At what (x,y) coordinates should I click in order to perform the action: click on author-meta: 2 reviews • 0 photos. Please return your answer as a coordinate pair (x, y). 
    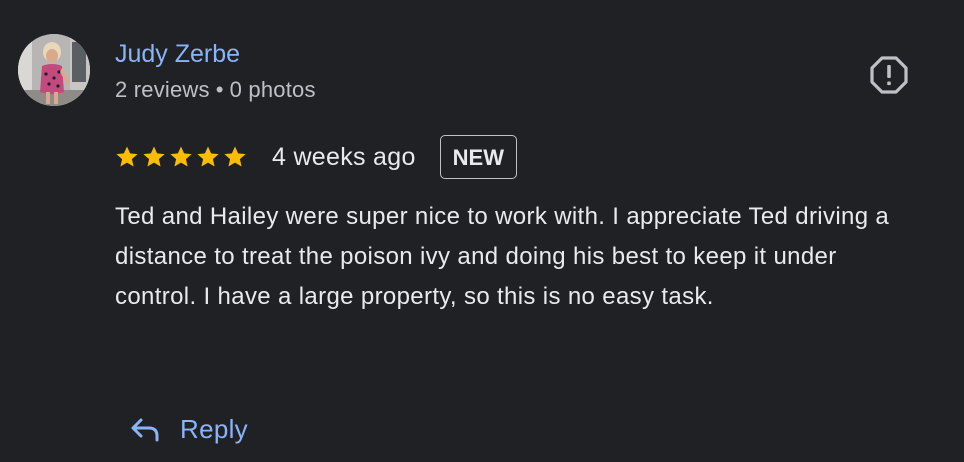
    Looking at the image, I should click on (215, 90).